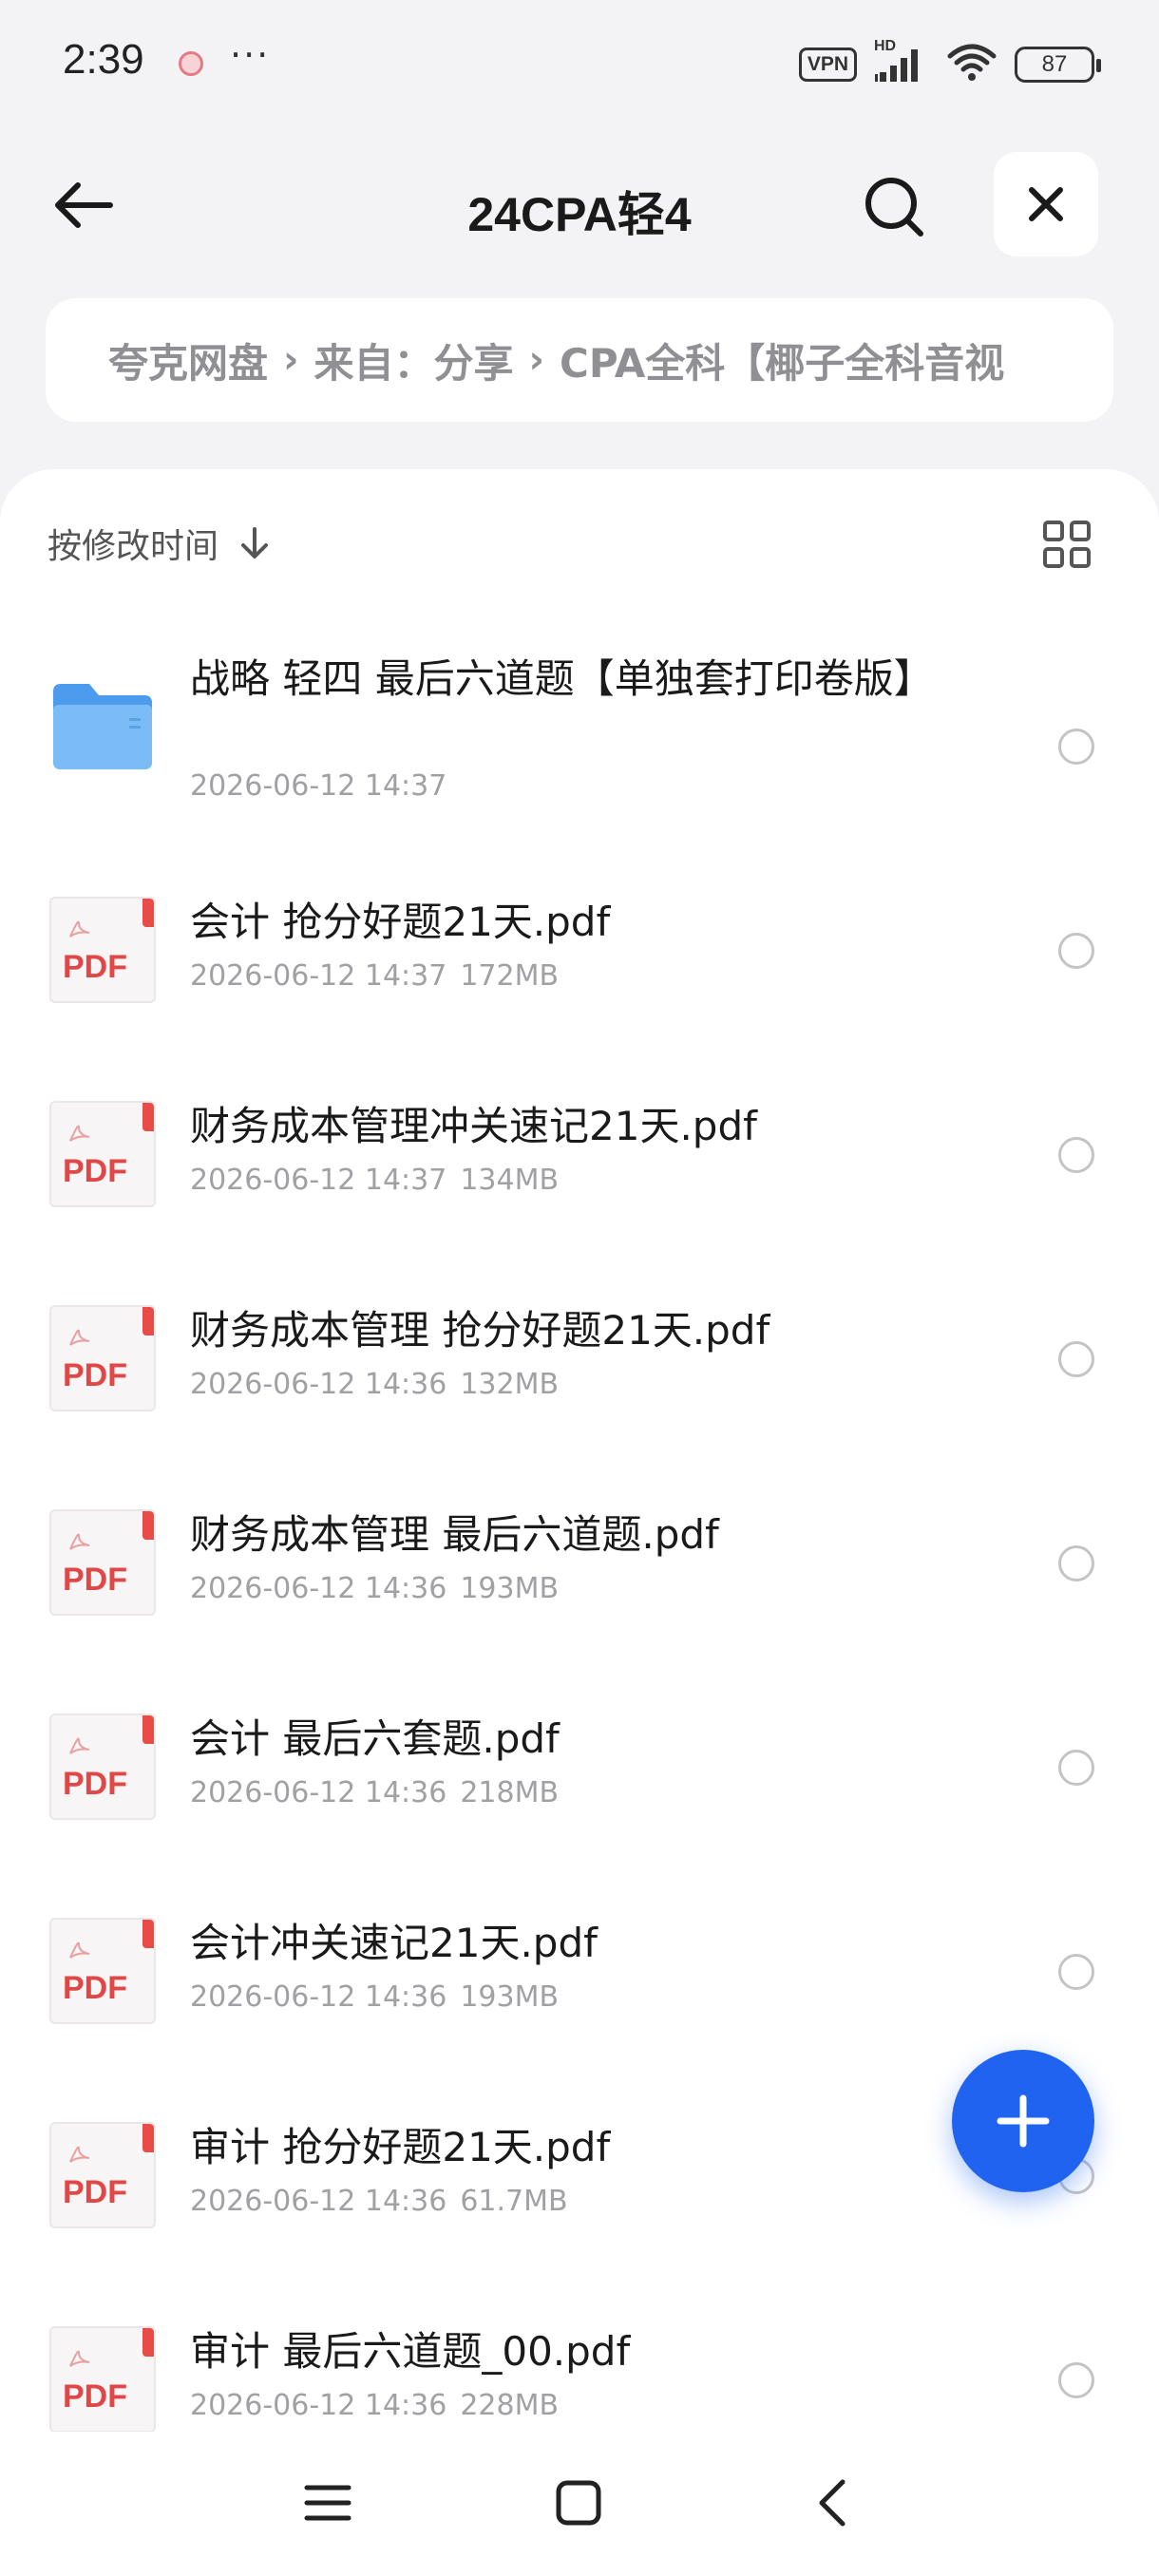  I want to click on status-icons: VPN HD 87, so click(949, 62).